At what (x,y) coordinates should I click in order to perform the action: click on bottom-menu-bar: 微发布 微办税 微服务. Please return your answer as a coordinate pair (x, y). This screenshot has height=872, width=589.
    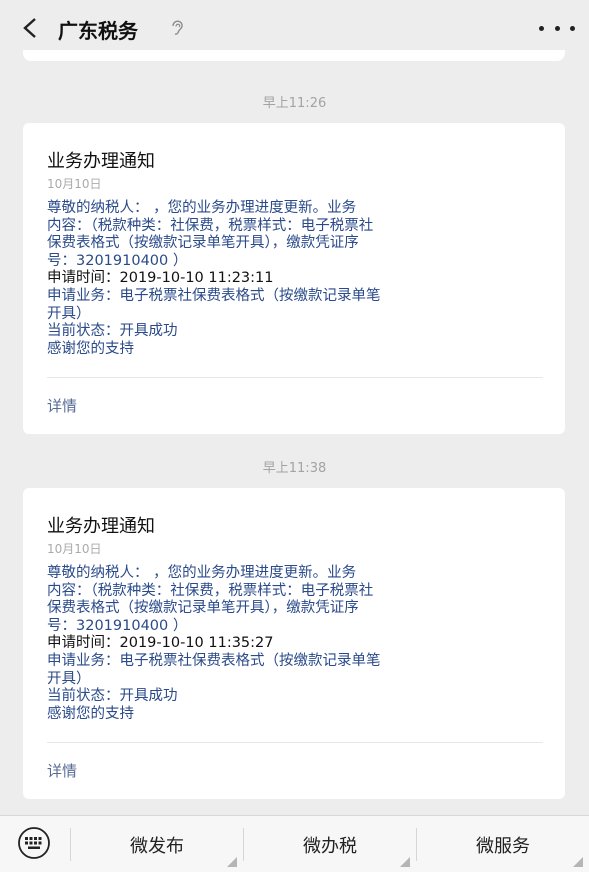
    Looking at the image, I should click on (294, 843).